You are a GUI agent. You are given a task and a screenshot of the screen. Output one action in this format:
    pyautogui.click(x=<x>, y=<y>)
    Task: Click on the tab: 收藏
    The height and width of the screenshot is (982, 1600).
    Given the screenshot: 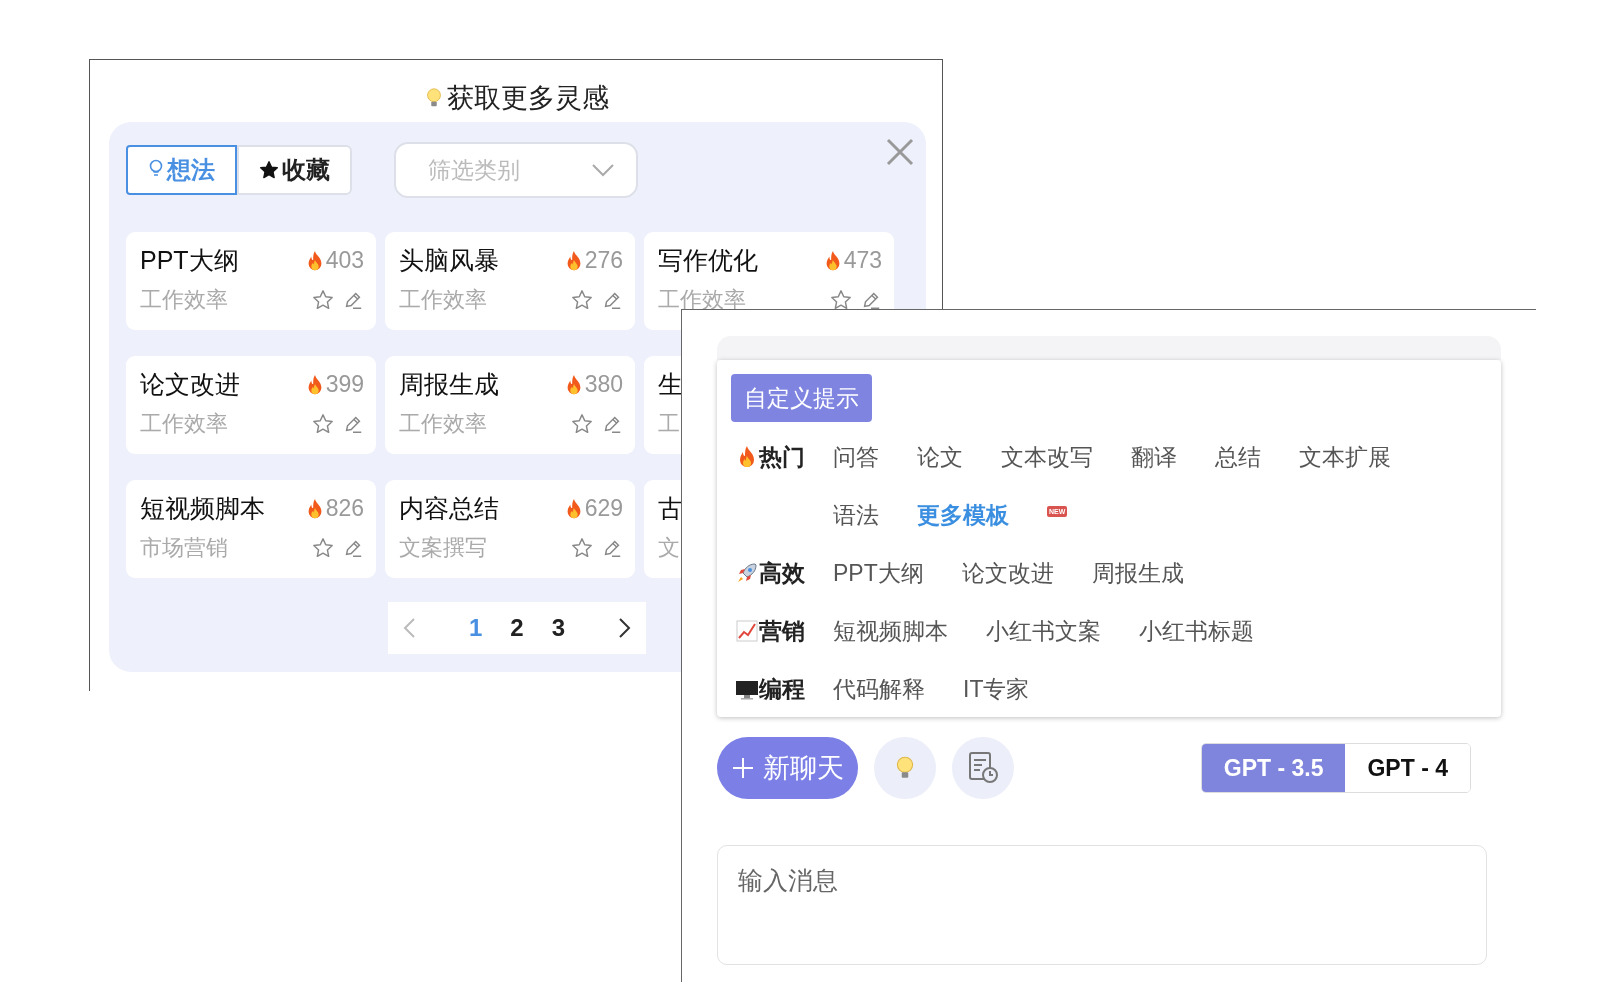 What is the action you would take?
    pyautogui.click(x=294, y=170)
    